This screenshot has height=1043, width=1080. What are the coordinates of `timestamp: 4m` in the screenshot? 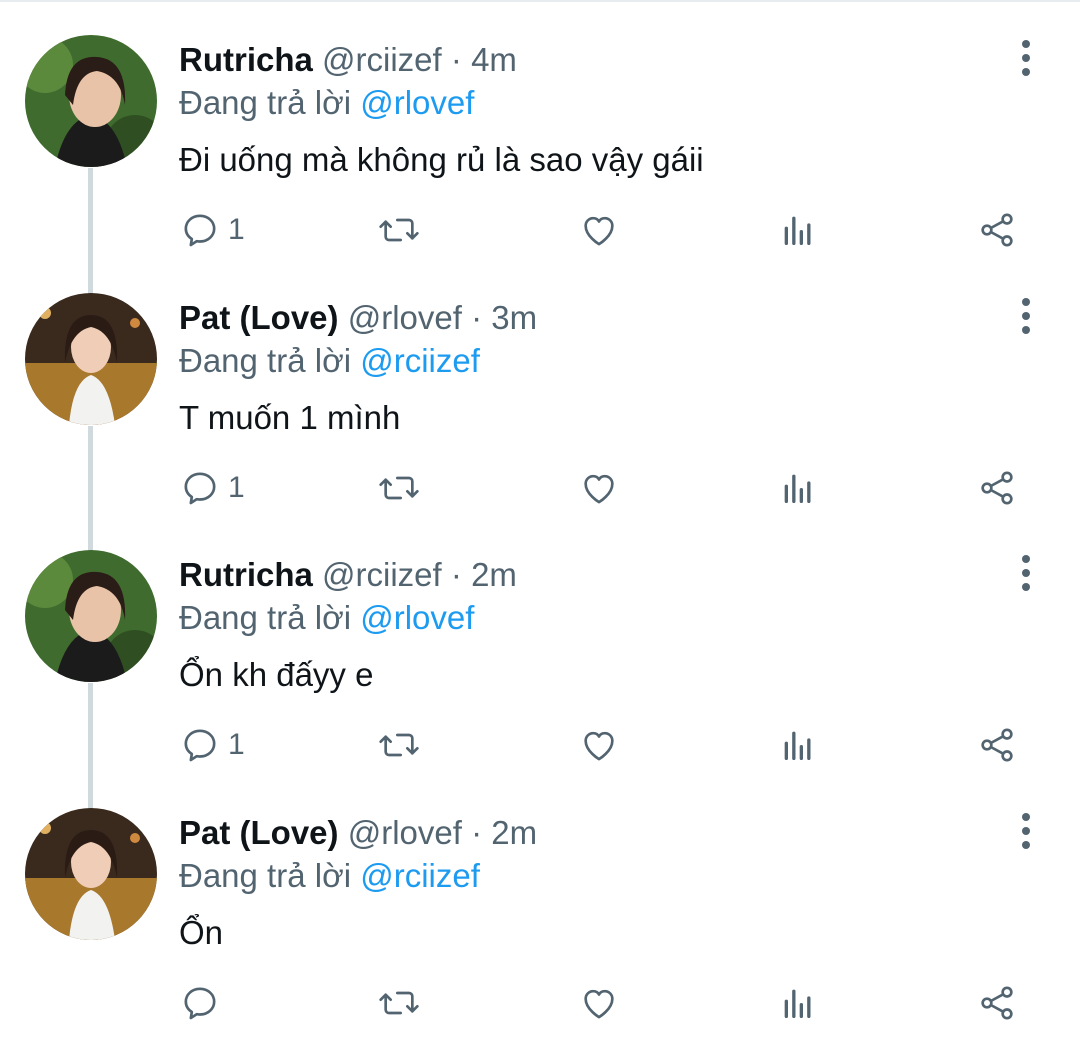 It's located at (494, 59).